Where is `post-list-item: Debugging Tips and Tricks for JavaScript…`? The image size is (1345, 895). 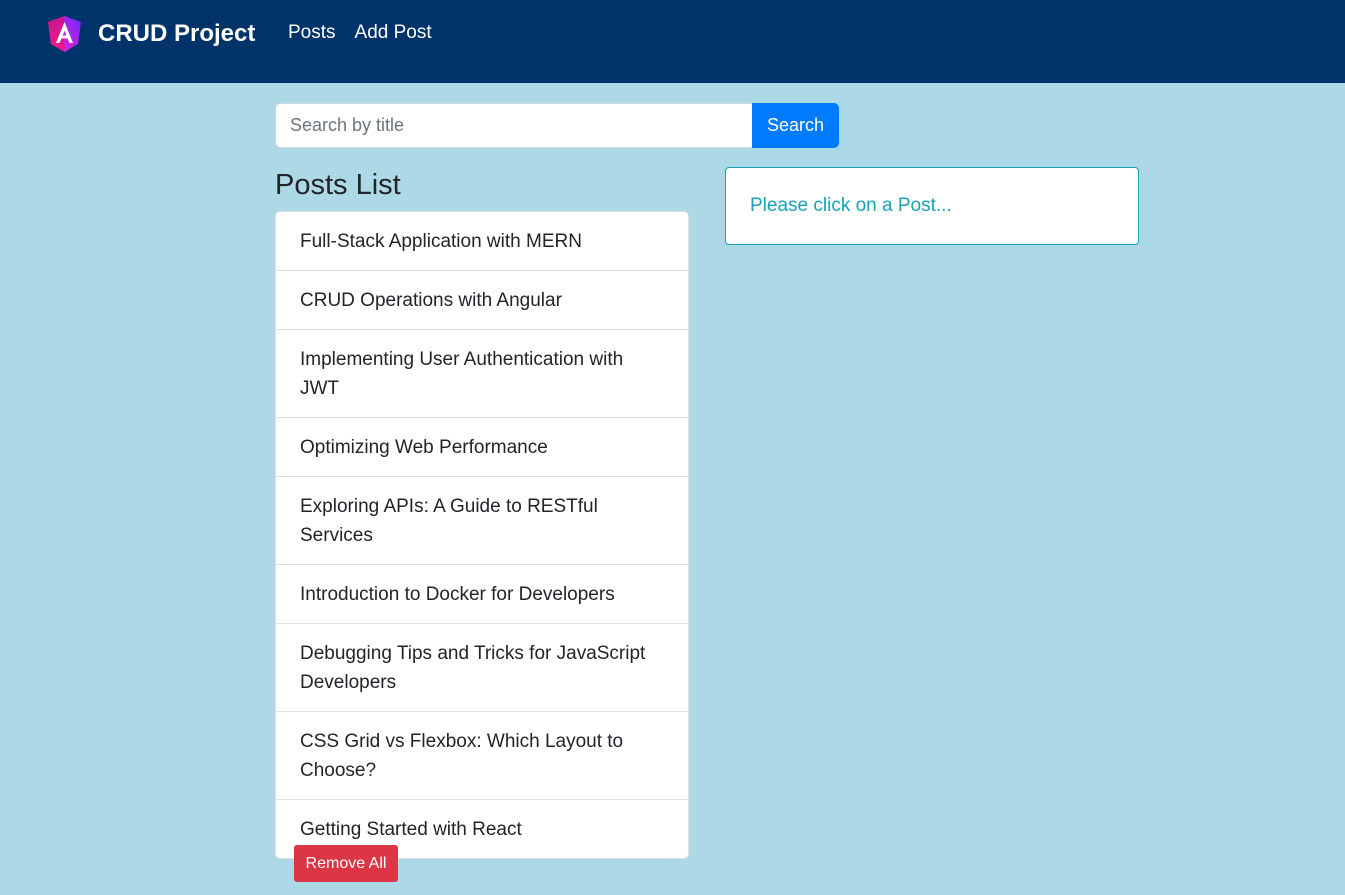 post-list-item: Debugging Tips and Tricks for JavaScript… is located at coordinates (482, 667).